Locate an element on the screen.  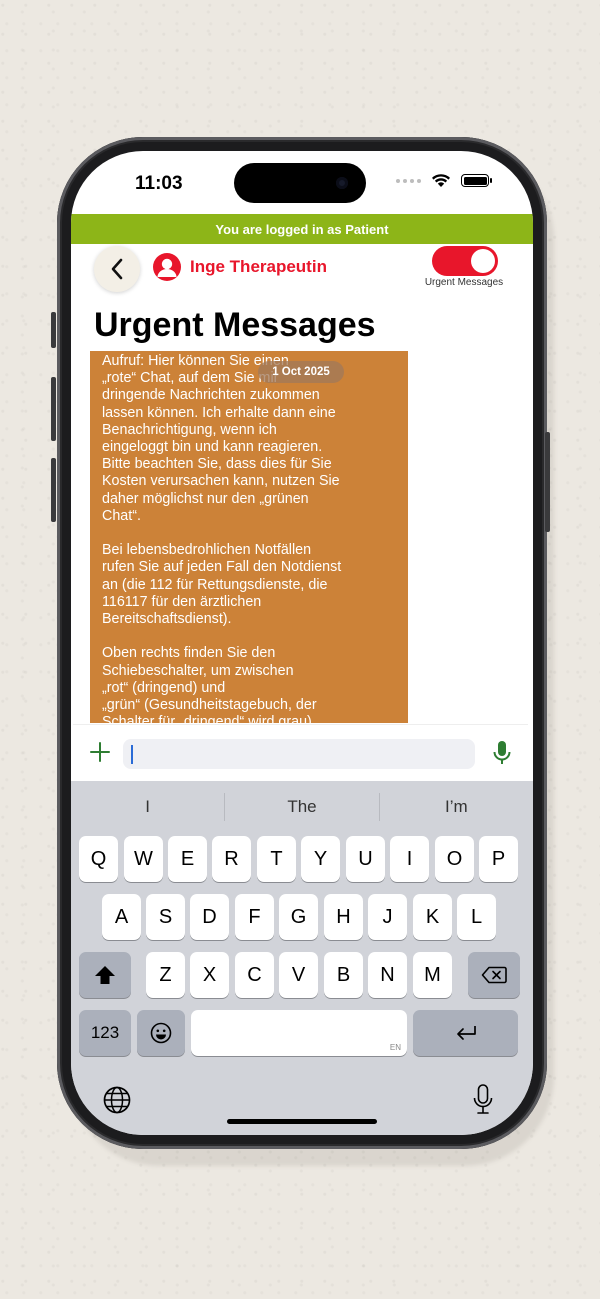
key-o: O is located at coordinates (454, 859).